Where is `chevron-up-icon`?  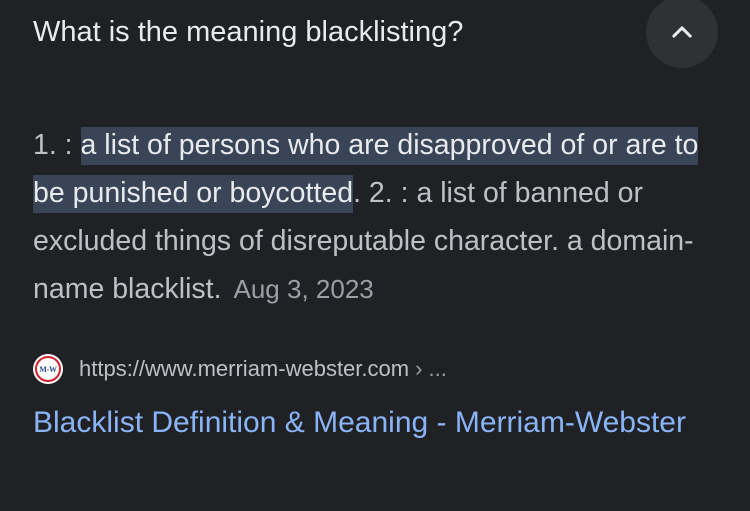
chevron-up-icon is located at coordinates (682, 32).